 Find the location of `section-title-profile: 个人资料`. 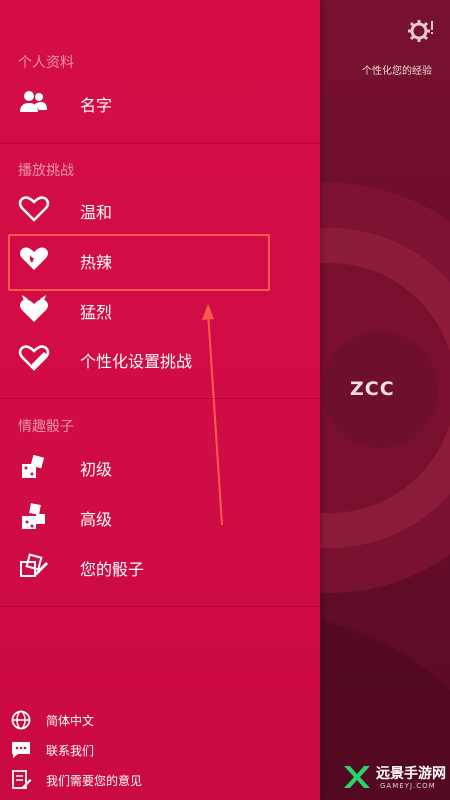

section-title-profile: 个人资料 is located at coordinates (46, 63).